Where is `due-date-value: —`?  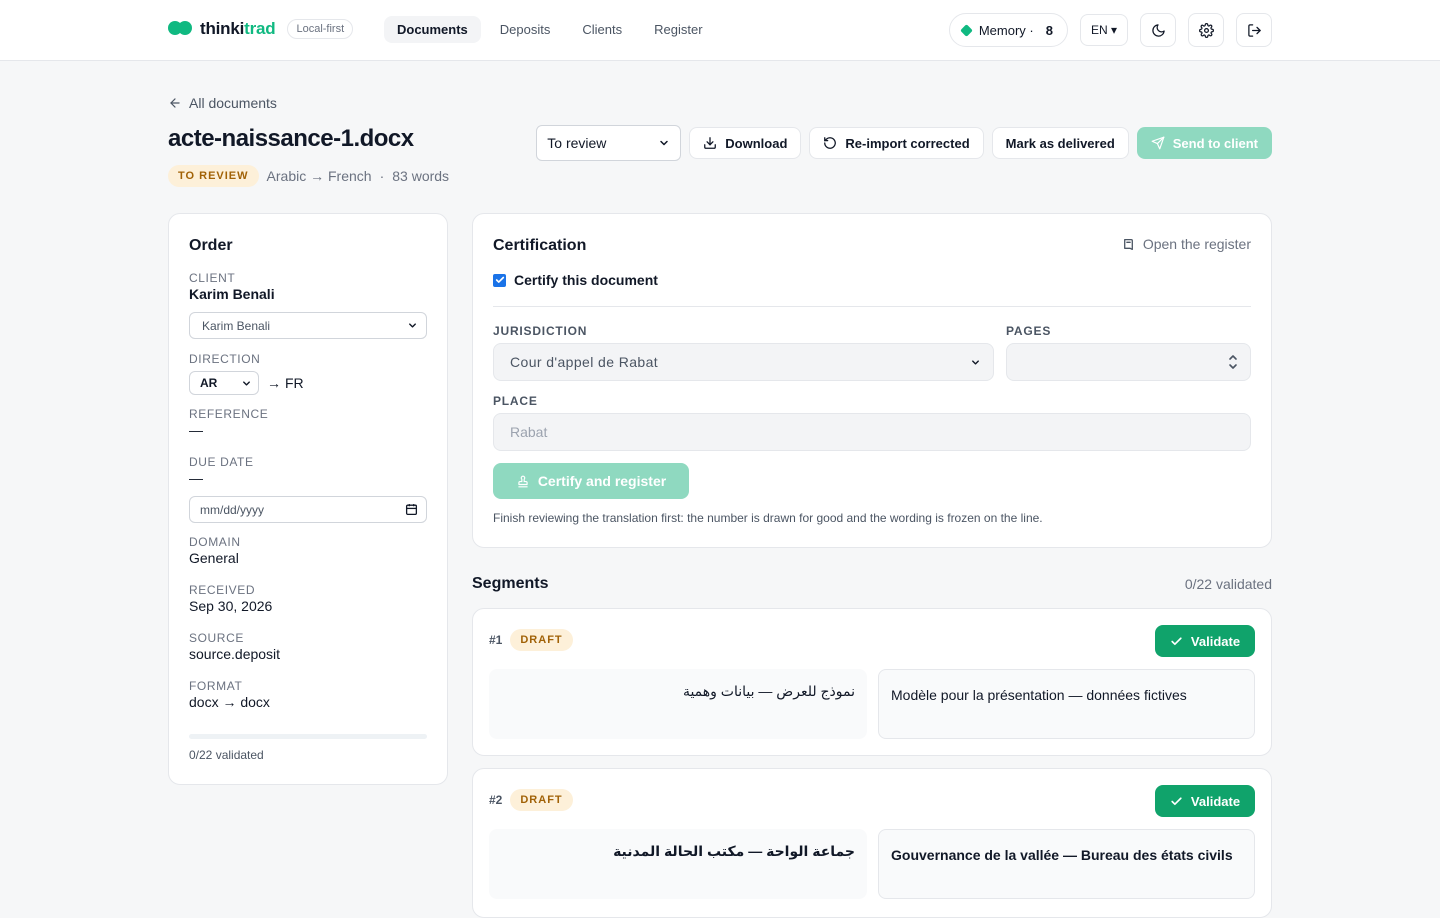
due-date-value: — is located at coordinates (196, 478).